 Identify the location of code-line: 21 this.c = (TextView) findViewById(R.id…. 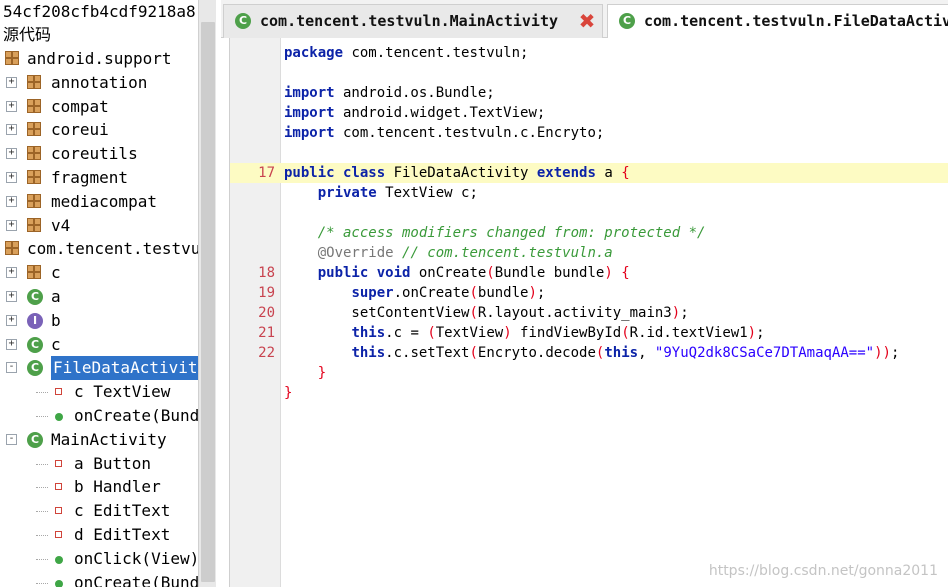
(589, 333).